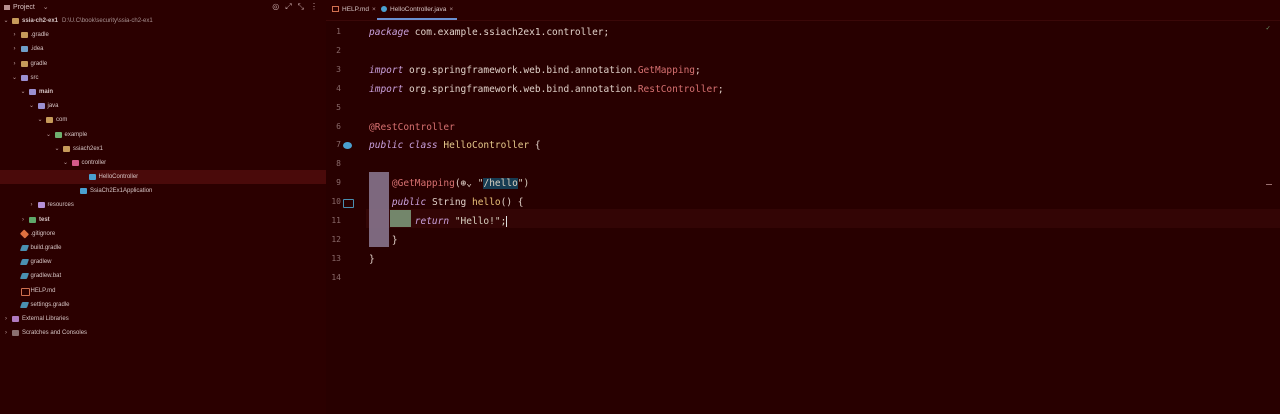  What do you see at coordinates (336, 220) in the screenshot?
I see `line-number: 11` at bounding box center [336, 220].